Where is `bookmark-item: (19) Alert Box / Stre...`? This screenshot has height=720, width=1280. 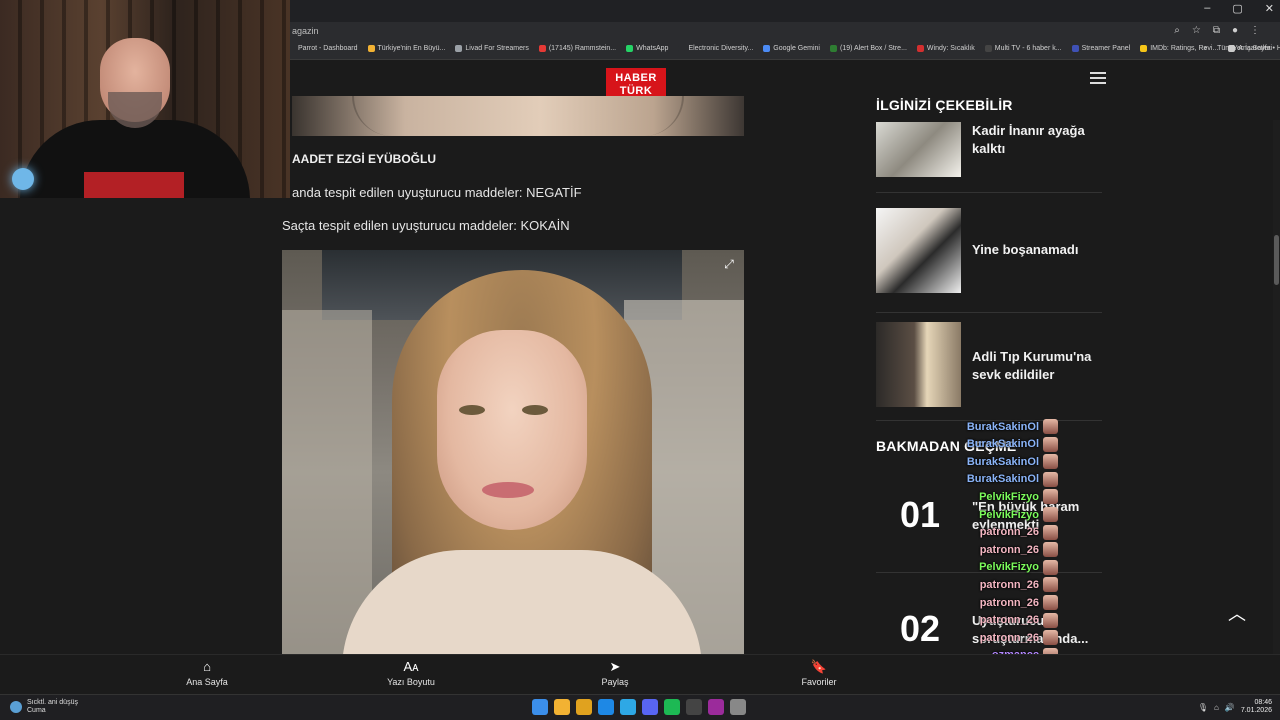
bookmark-item: (19) Alert Box / Stre... is located at coordinates (868, 48).